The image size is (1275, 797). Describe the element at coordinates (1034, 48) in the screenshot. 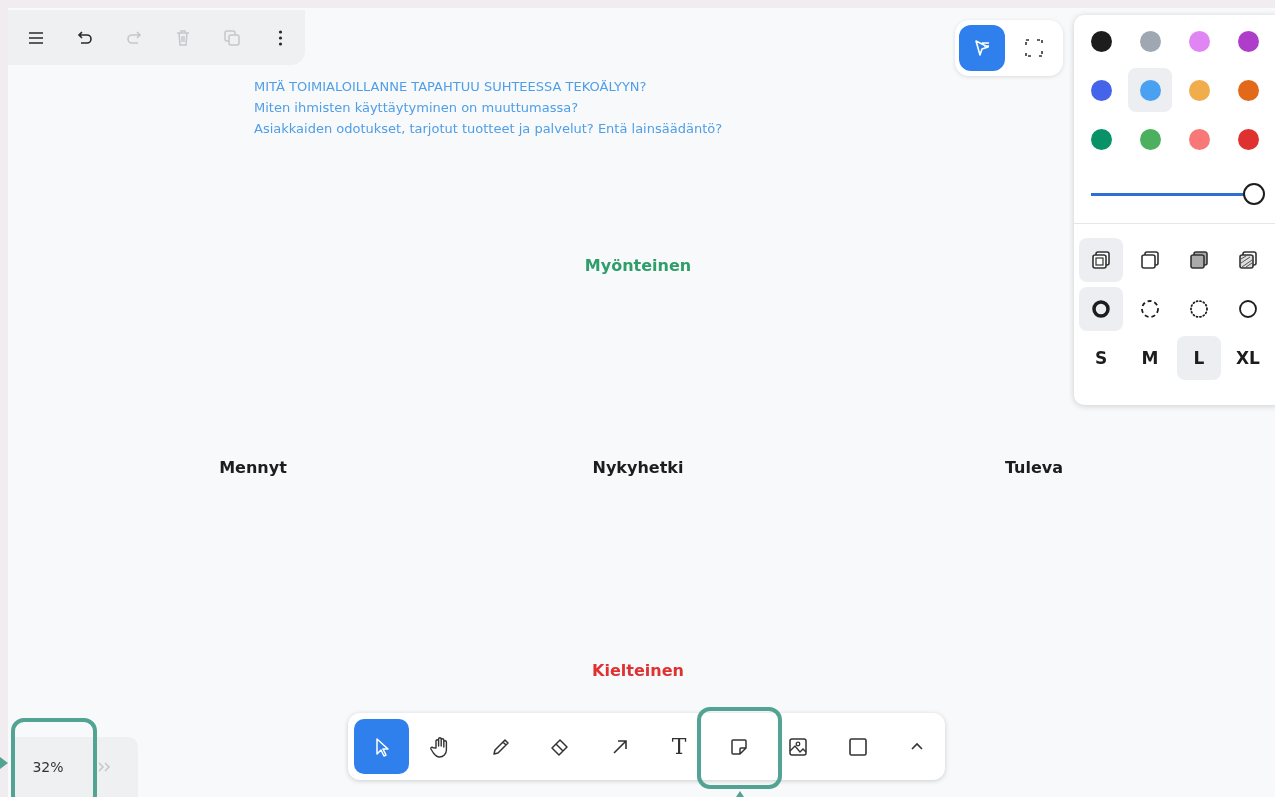

I see `fullscreen-icon` at that location.